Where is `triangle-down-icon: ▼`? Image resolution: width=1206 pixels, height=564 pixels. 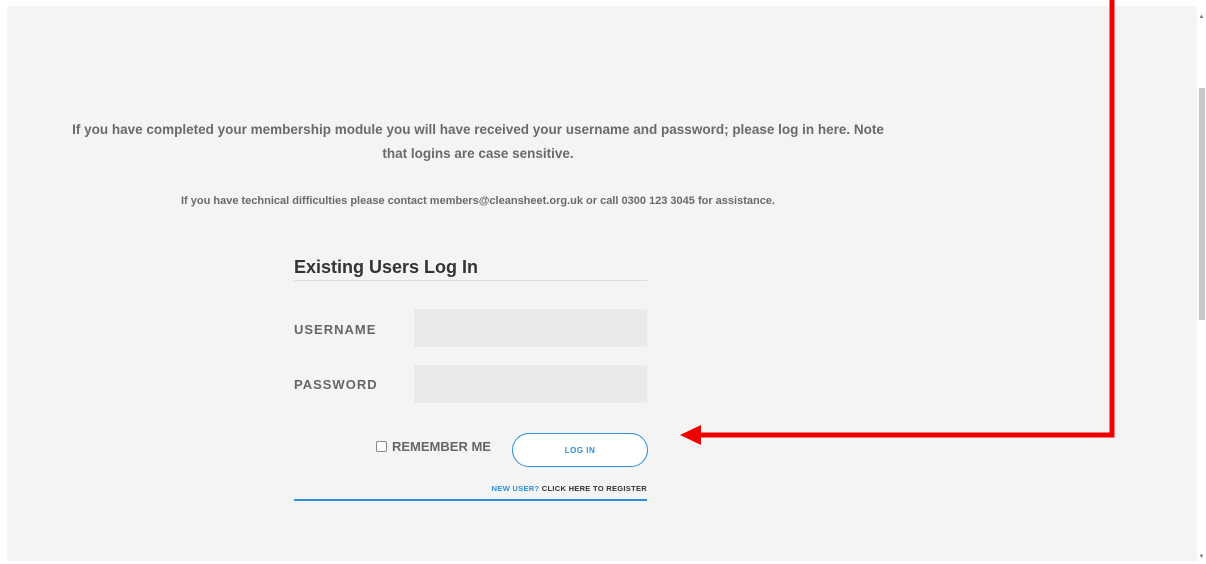
triangle-down-icon: ▼ is located at coordinates (1201, 557).